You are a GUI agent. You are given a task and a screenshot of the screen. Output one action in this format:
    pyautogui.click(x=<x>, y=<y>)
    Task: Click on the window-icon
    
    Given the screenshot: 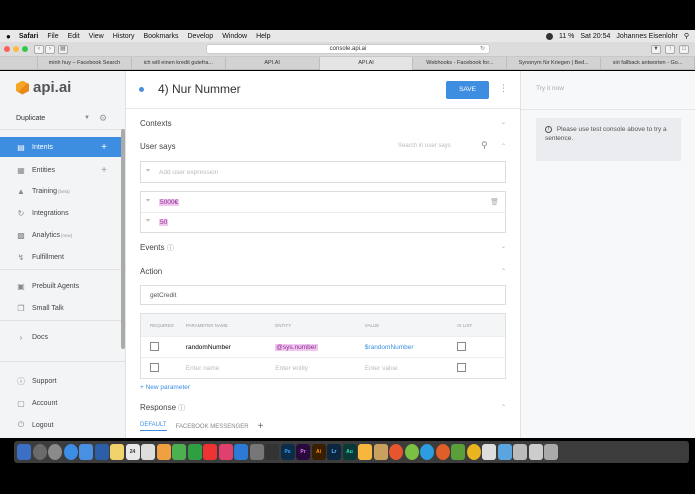 What is the action you would take?
    pyautogui.click(x=535, y=452)
    